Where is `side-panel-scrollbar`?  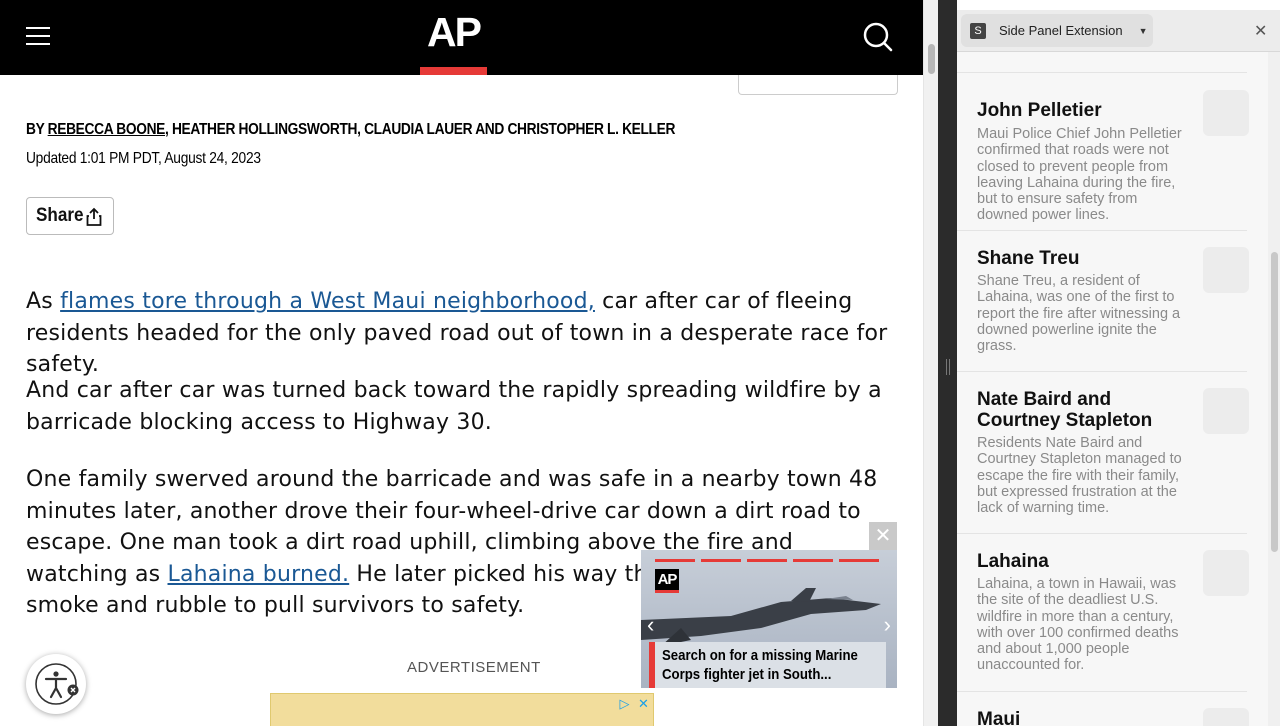
side-panel-scrollbar is located at coordinates (1274, 389).